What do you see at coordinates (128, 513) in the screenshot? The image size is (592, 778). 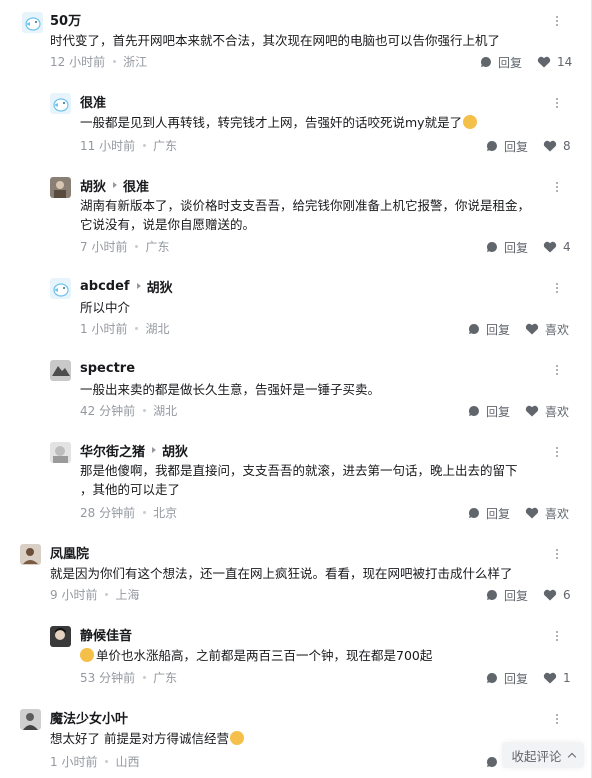 I see `comment-meta: 28 分钟前 北京` at bounding box center [128, 513].